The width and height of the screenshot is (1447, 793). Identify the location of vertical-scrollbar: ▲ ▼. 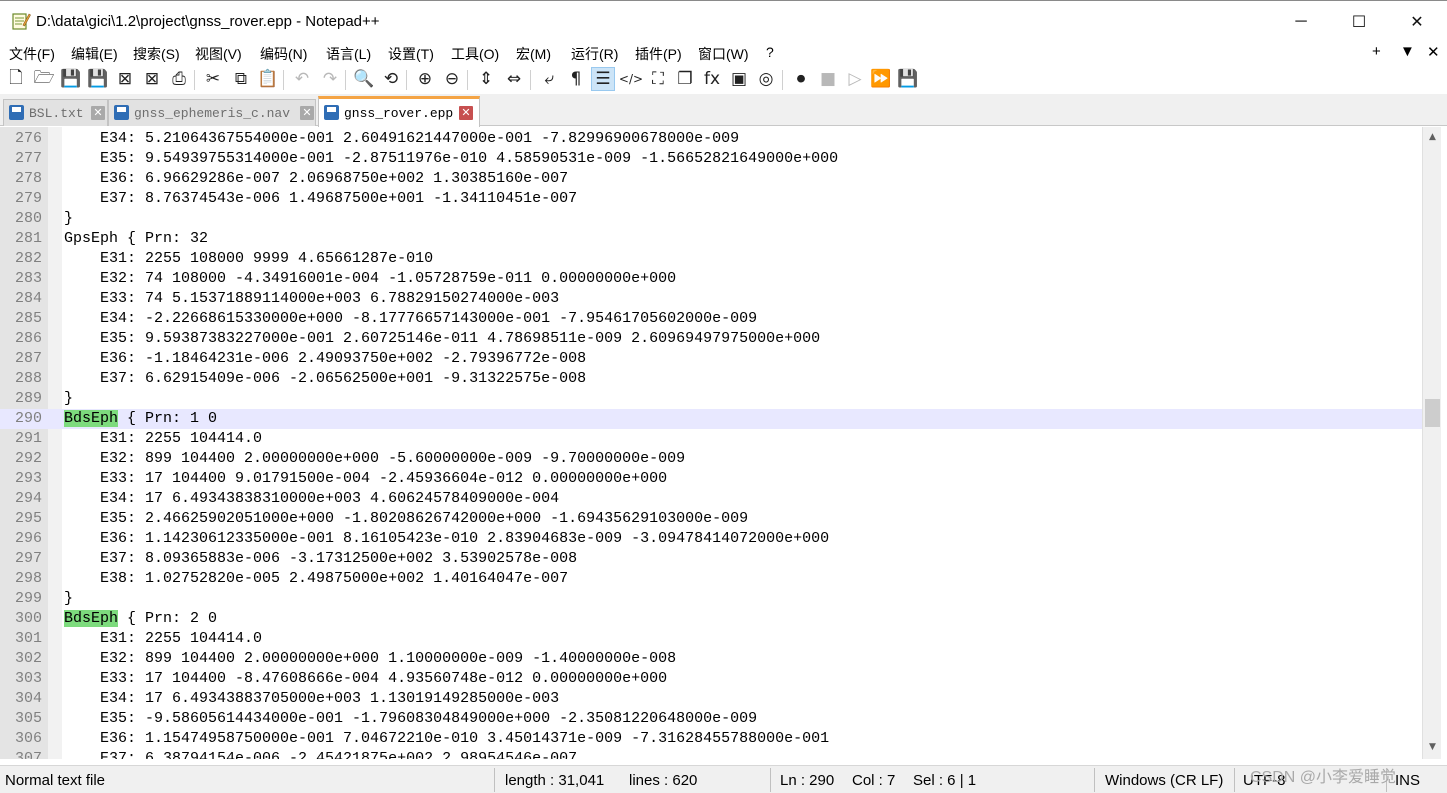
(1431, 443).